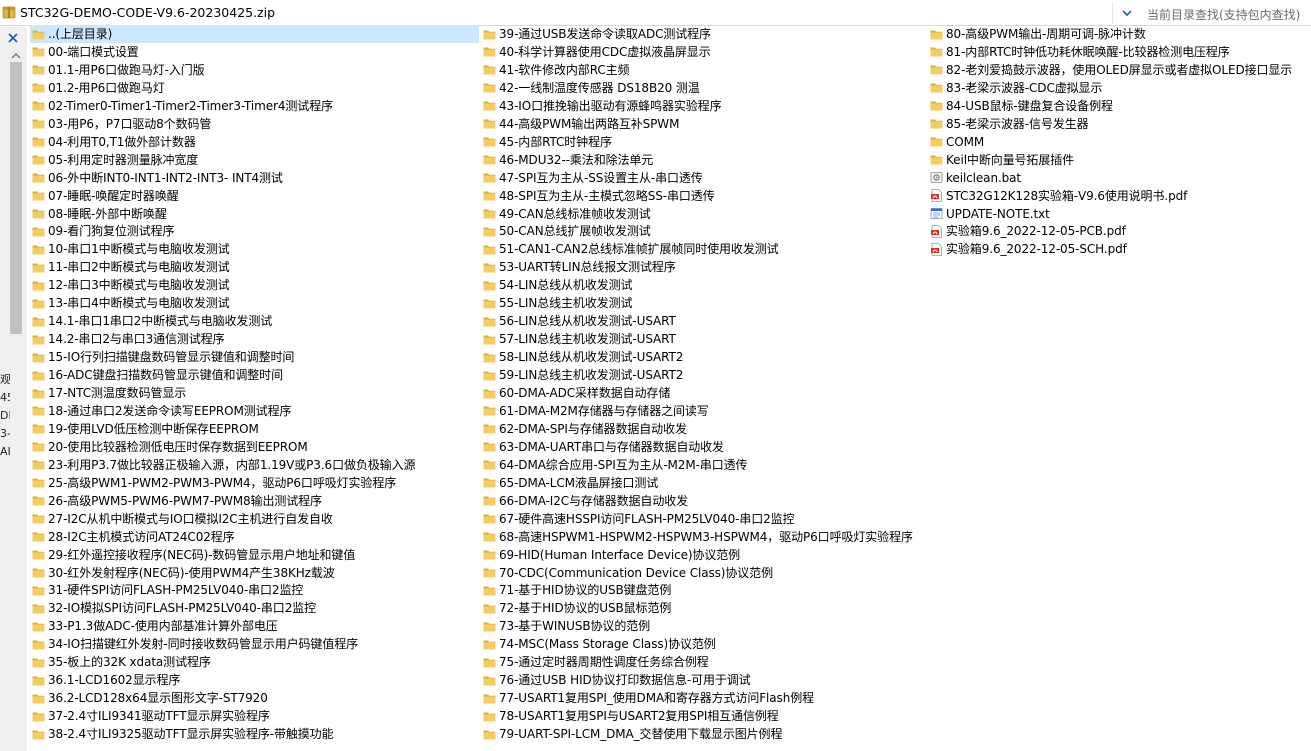 Image resolution: width=1311 pixels, height=751 pixels. What do you see at coordinates (703, 734) in the screenshot?
I see `folder-item: 79-UART-SPI-LCM_DMA_交替使用下载显示图片例程` at bounding box center [703, 734].